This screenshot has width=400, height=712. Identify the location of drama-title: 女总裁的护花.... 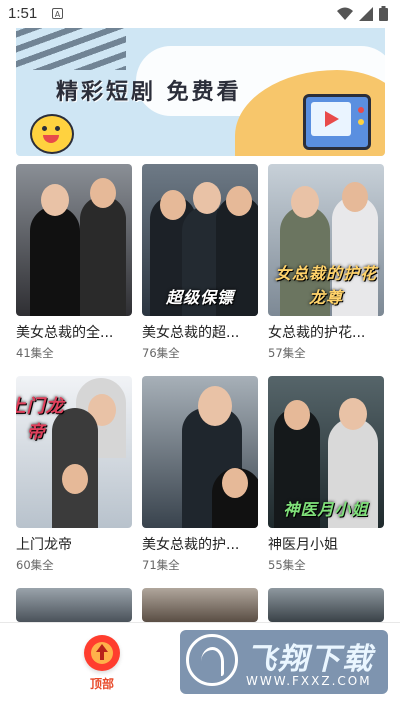
(317, 333).